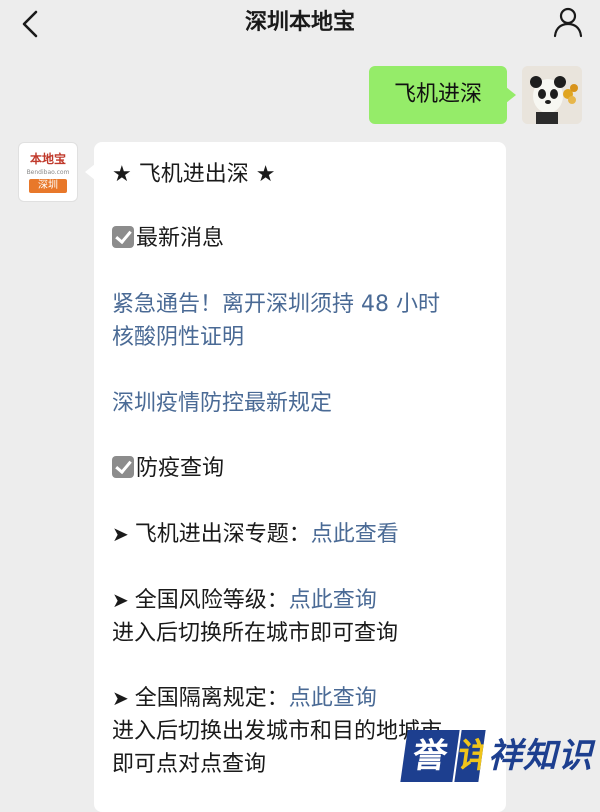  I want to click on link-emergency-notice-cont: 核酸阴性证明, so click(178, 337).